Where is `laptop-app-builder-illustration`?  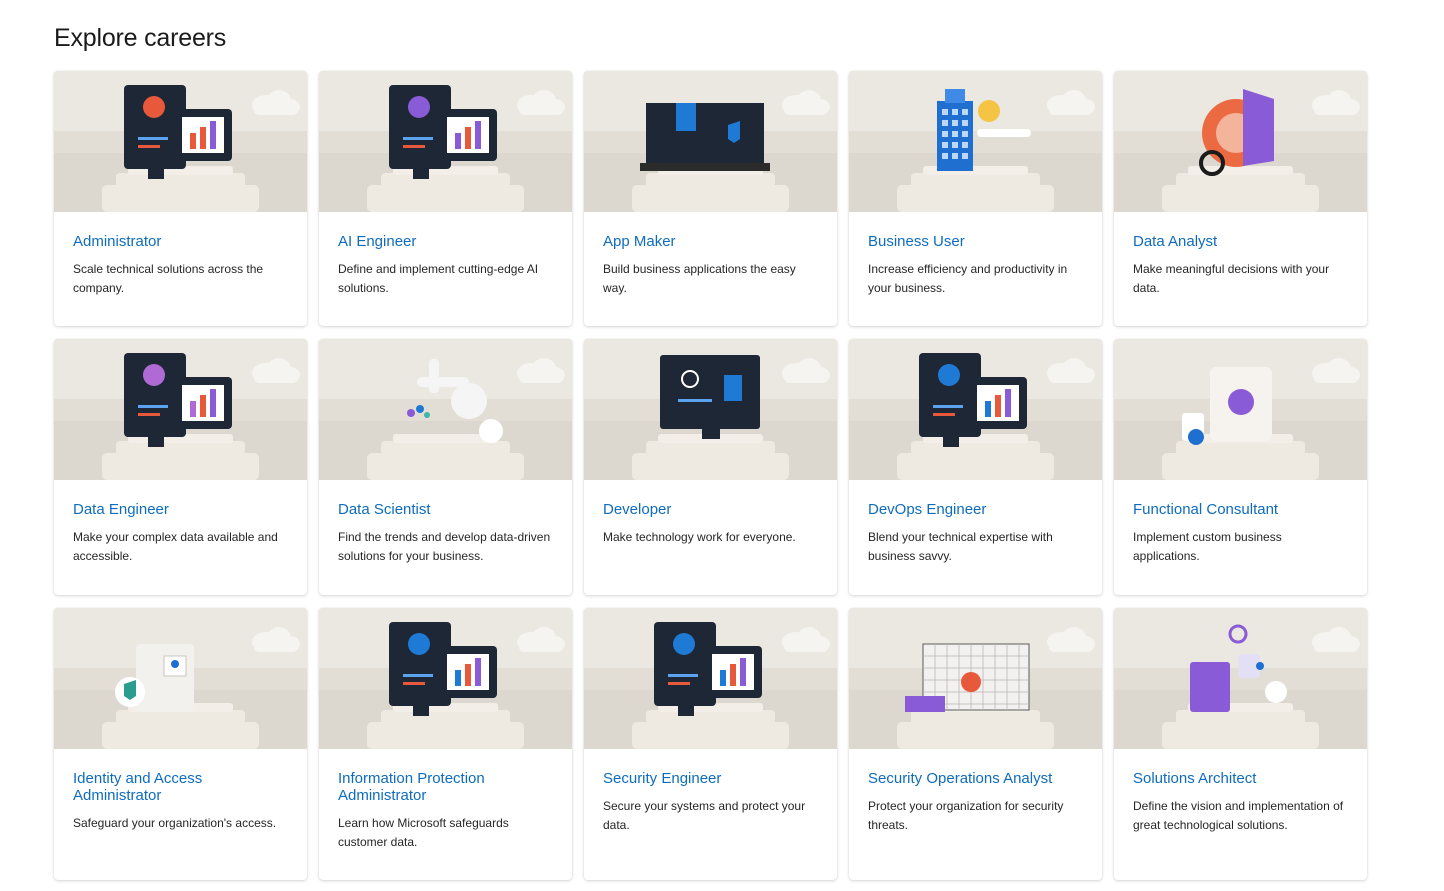 laptop-app-builder-illustration is located at coordinates (710, 141).